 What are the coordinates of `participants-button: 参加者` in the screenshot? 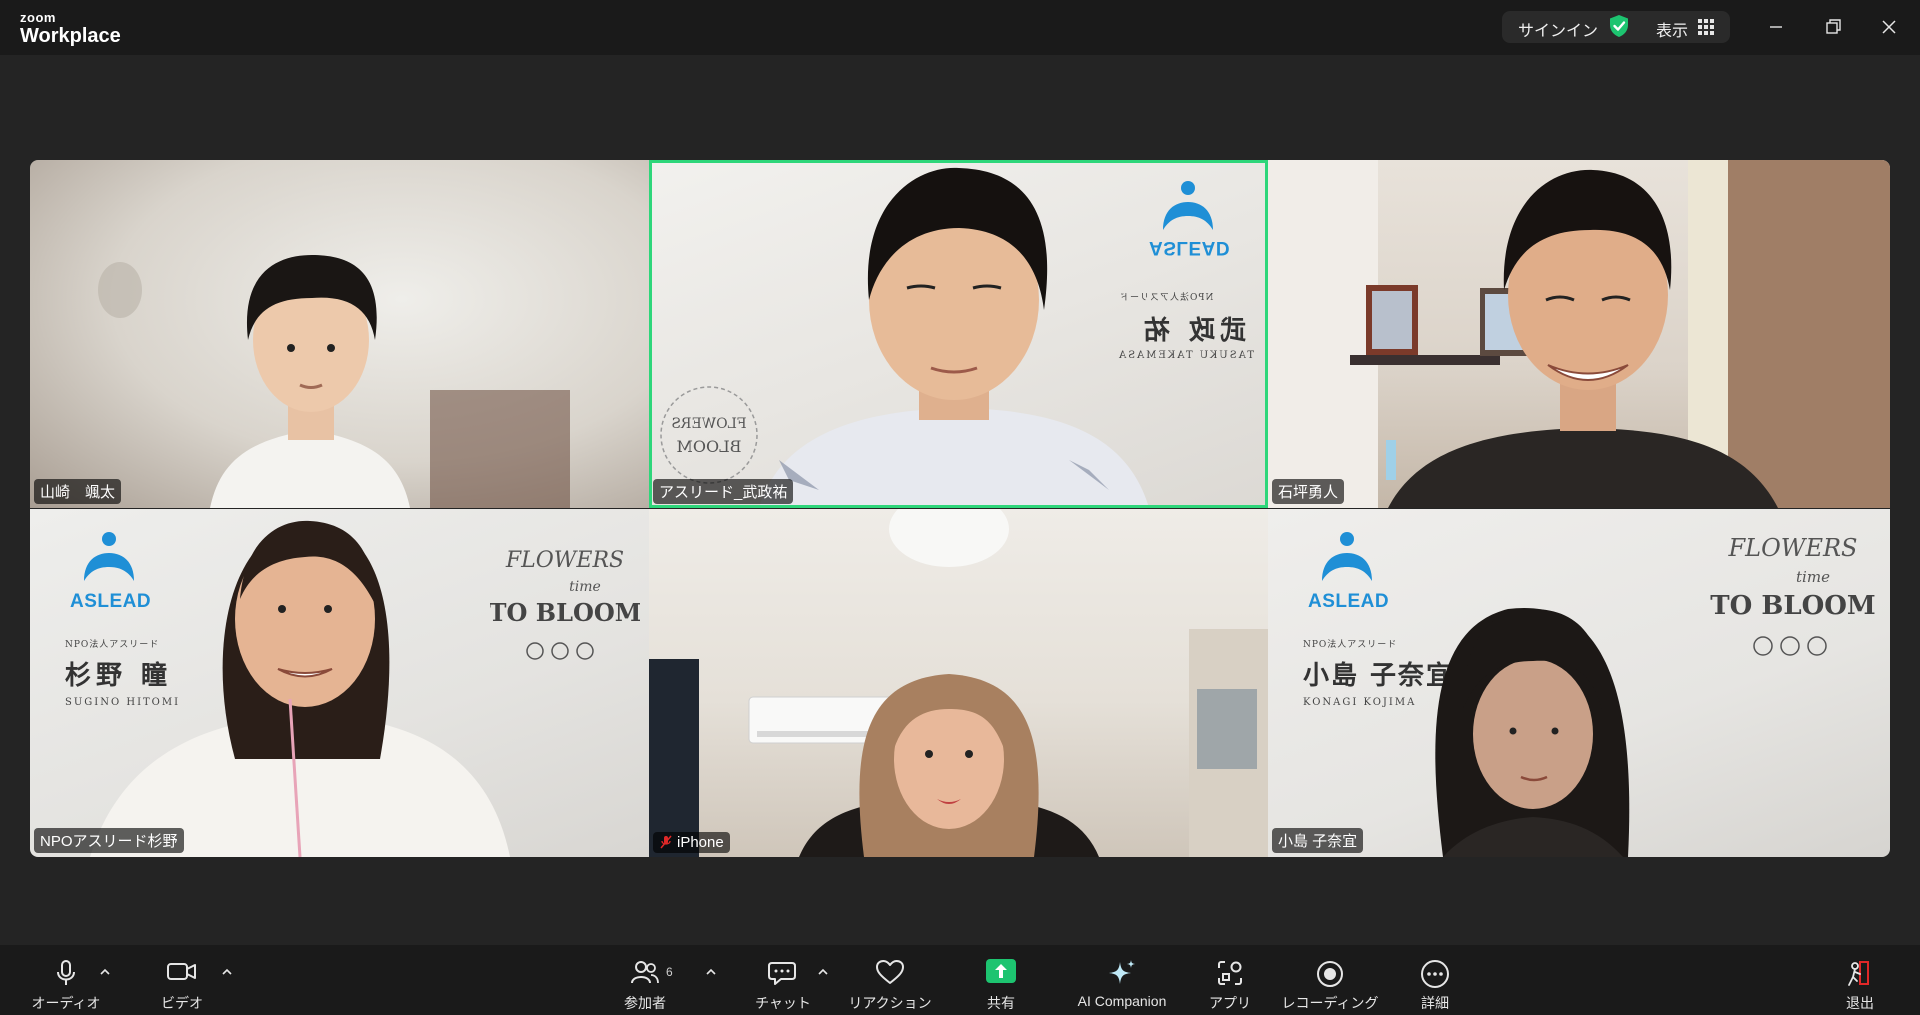 It's located at (645, 980).